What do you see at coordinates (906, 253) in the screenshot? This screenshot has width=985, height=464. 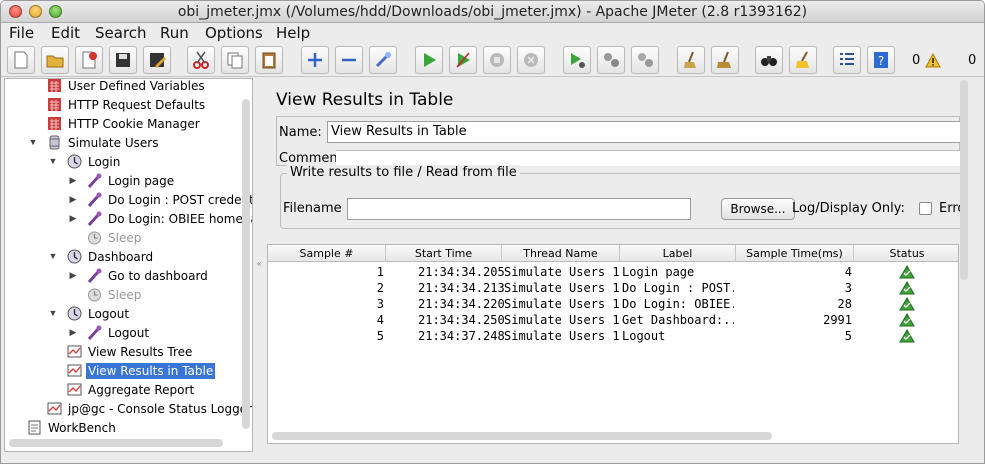 I see `column-header-status: Status` at bounding box center [906, 253].